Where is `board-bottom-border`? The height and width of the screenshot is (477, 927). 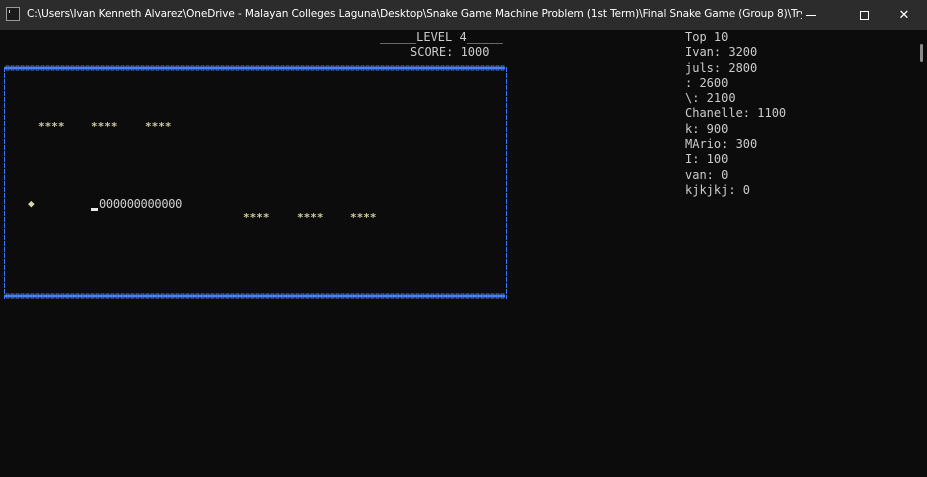
board-bottom-border is located at coordinates (255, 296).